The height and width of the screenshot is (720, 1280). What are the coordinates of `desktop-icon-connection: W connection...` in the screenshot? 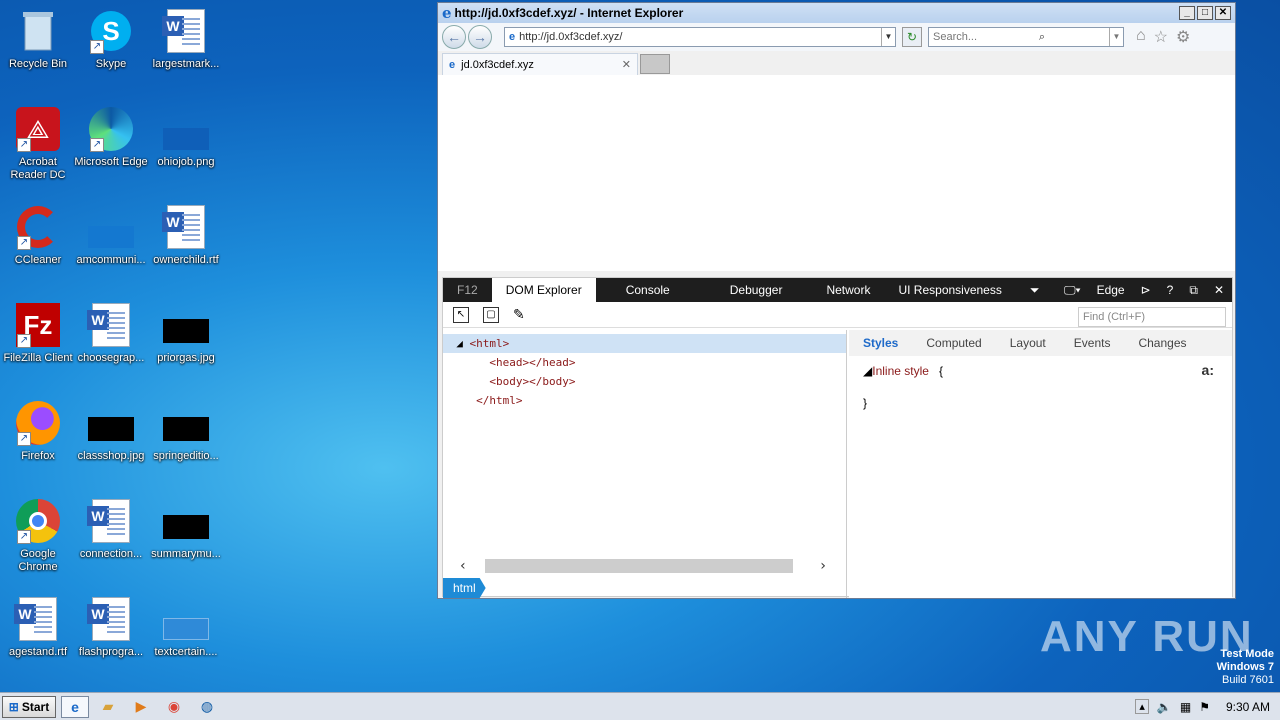 It's located at (111, 529).